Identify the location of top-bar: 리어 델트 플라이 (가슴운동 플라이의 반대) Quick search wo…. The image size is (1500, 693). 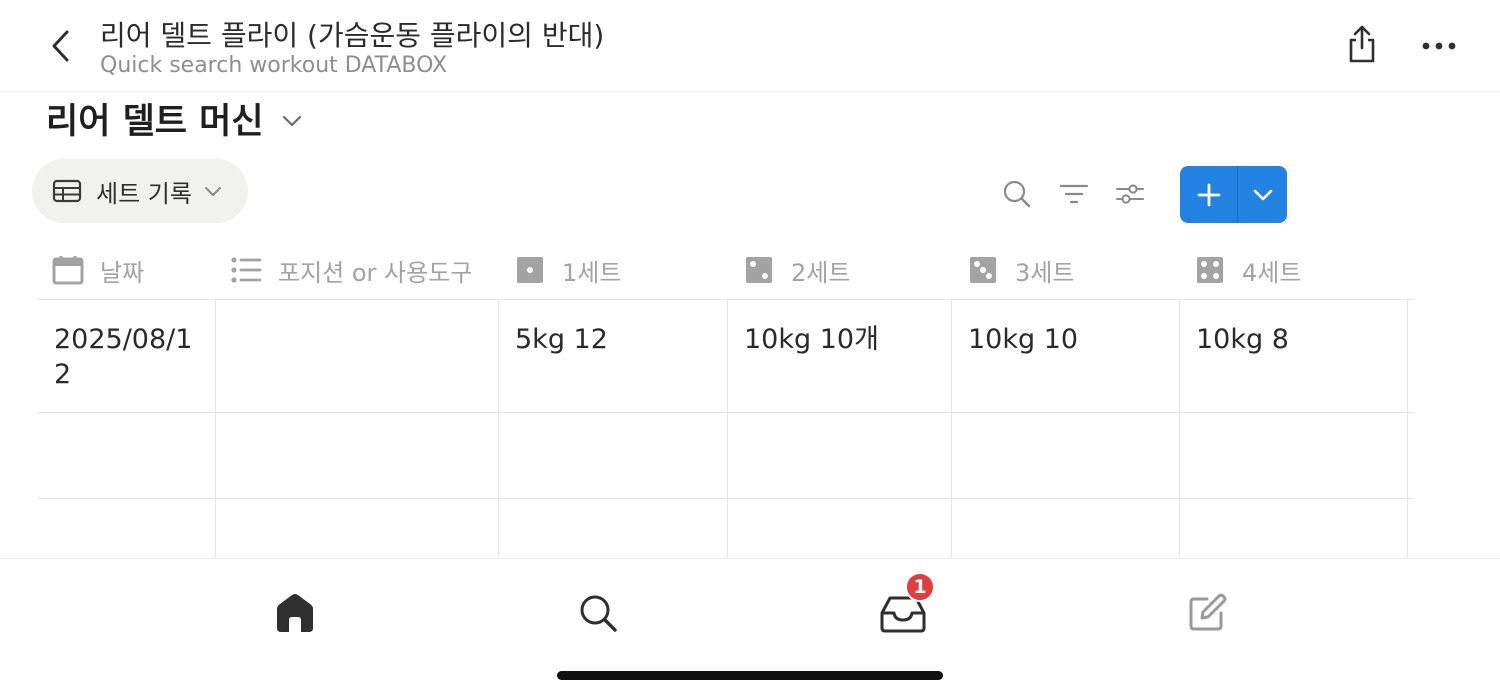
(750, 46).